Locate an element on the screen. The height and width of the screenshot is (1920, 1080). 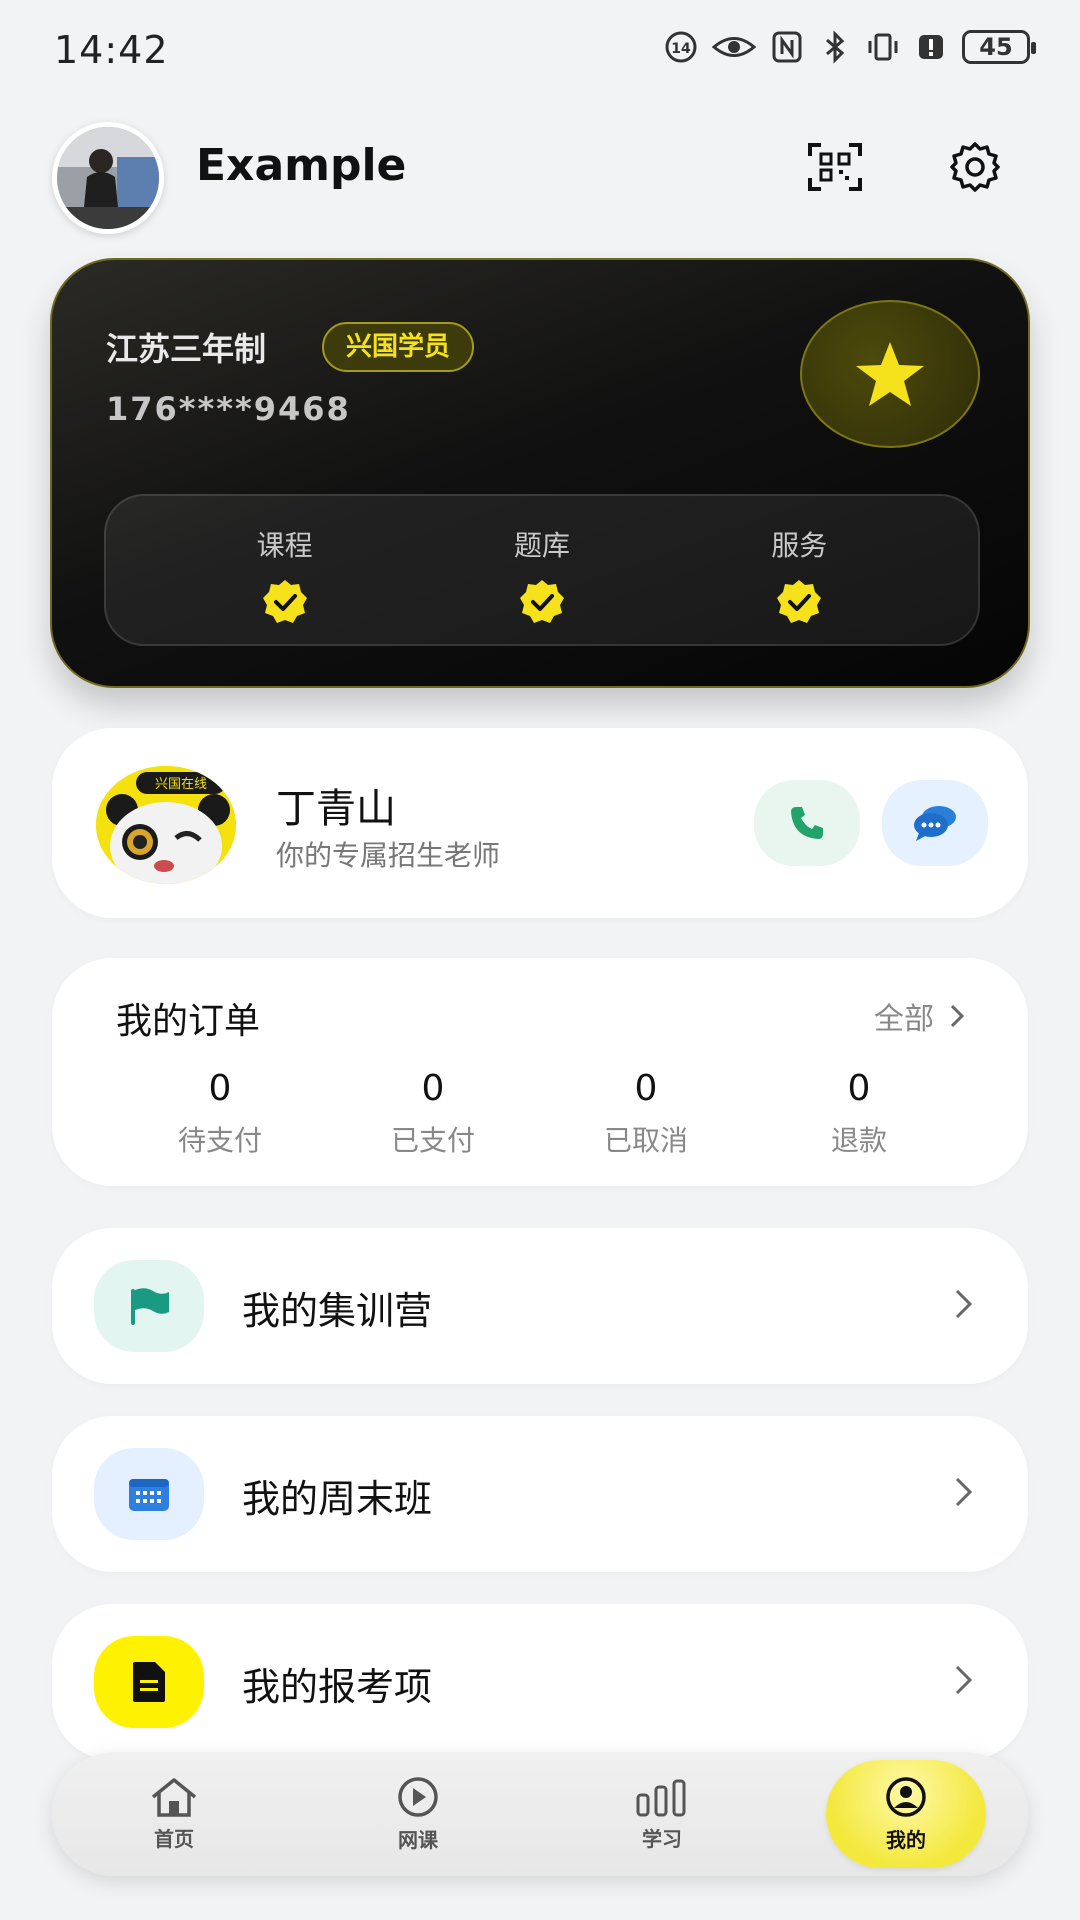
chat-bubbles-icon is located at coordinates (935, 823).